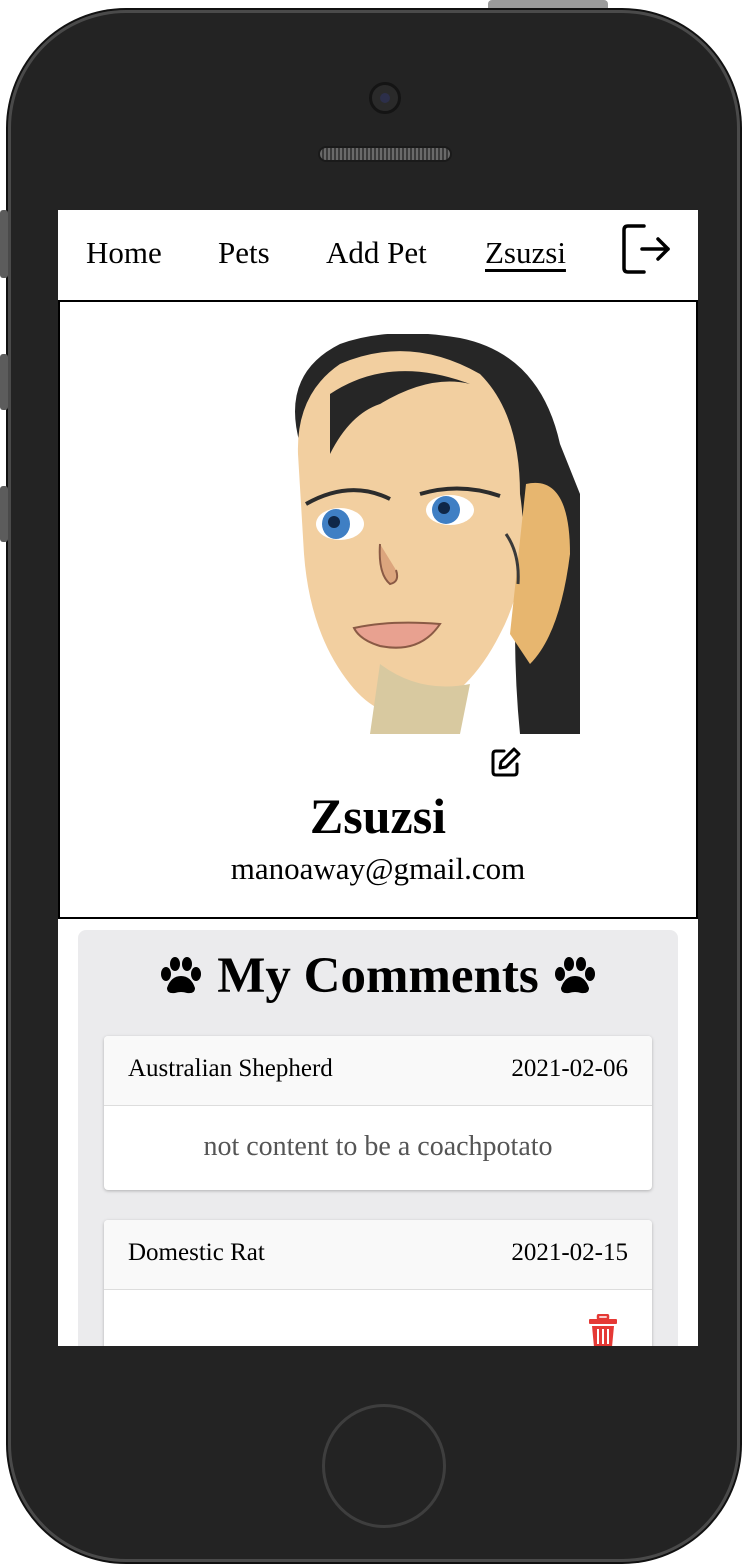 The image size is (748, 1568). What do you see at coordinates (385, 154) in the screenshot?
I see `earpiece-speaker` at bounding box center [385, 154].